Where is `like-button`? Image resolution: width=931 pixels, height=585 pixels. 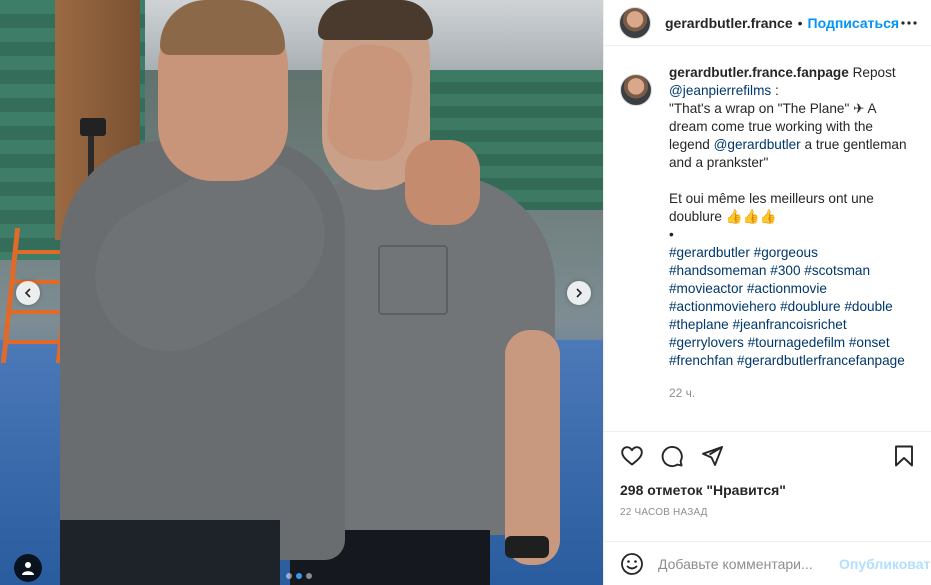 like-button is located at coordinates (640, 456).